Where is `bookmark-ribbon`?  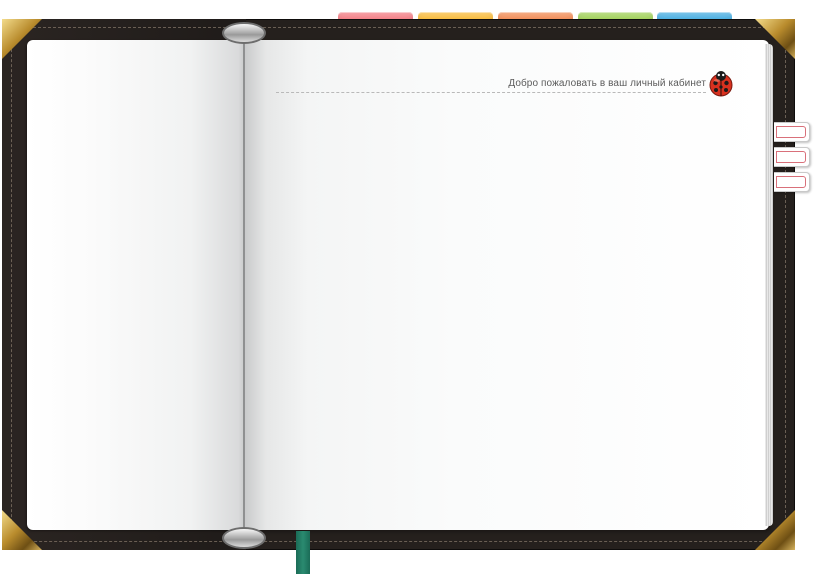 bookmark-ribbon is located at coordinates (303, 552).